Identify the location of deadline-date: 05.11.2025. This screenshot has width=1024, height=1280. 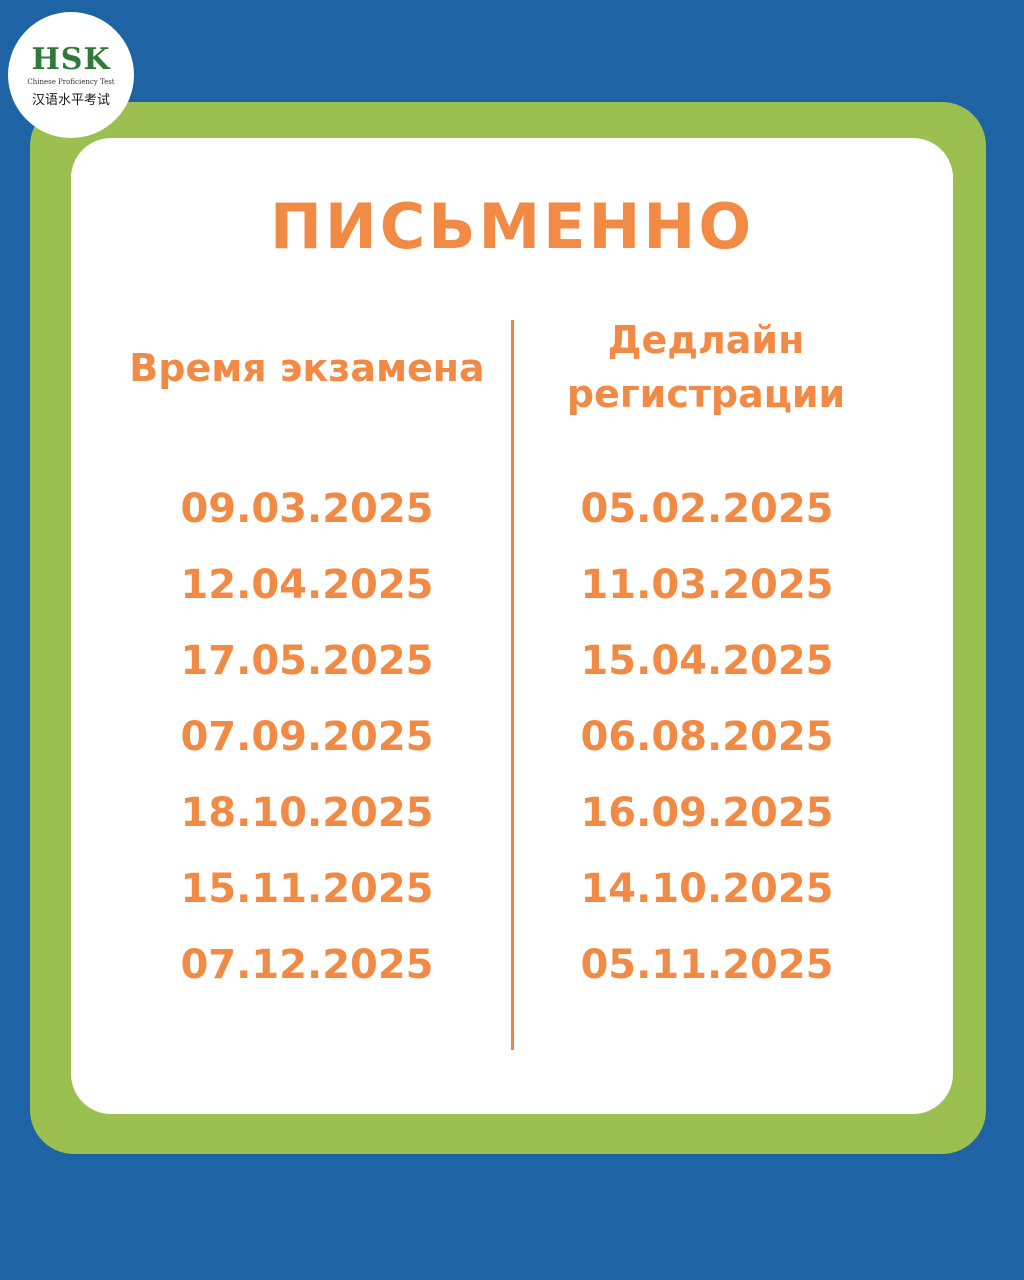
(707, 965).